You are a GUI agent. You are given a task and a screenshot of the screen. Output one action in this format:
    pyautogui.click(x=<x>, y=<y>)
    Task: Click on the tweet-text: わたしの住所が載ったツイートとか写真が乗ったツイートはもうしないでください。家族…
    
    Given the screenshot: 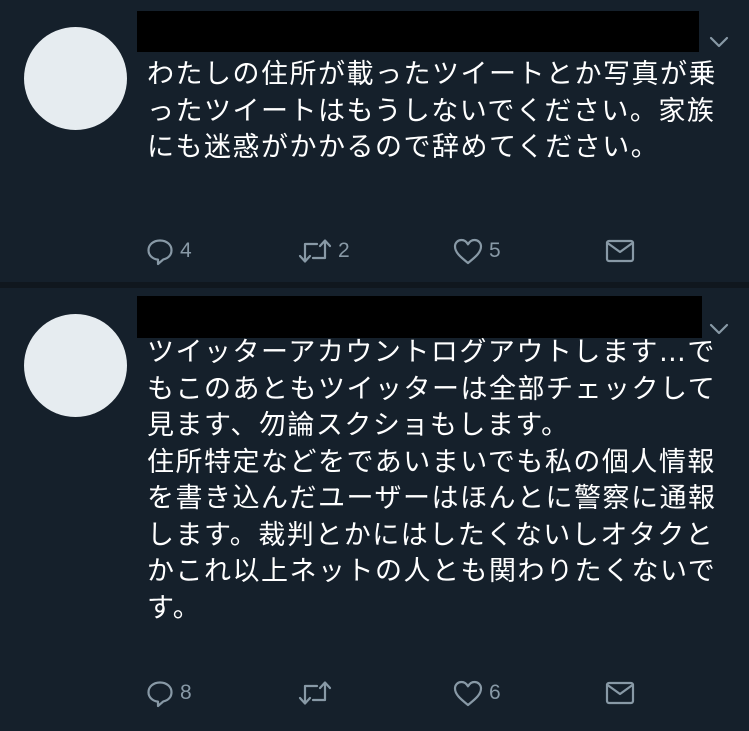 What is the action you would take?
    pyautogui.click(x=432, y=111)
    